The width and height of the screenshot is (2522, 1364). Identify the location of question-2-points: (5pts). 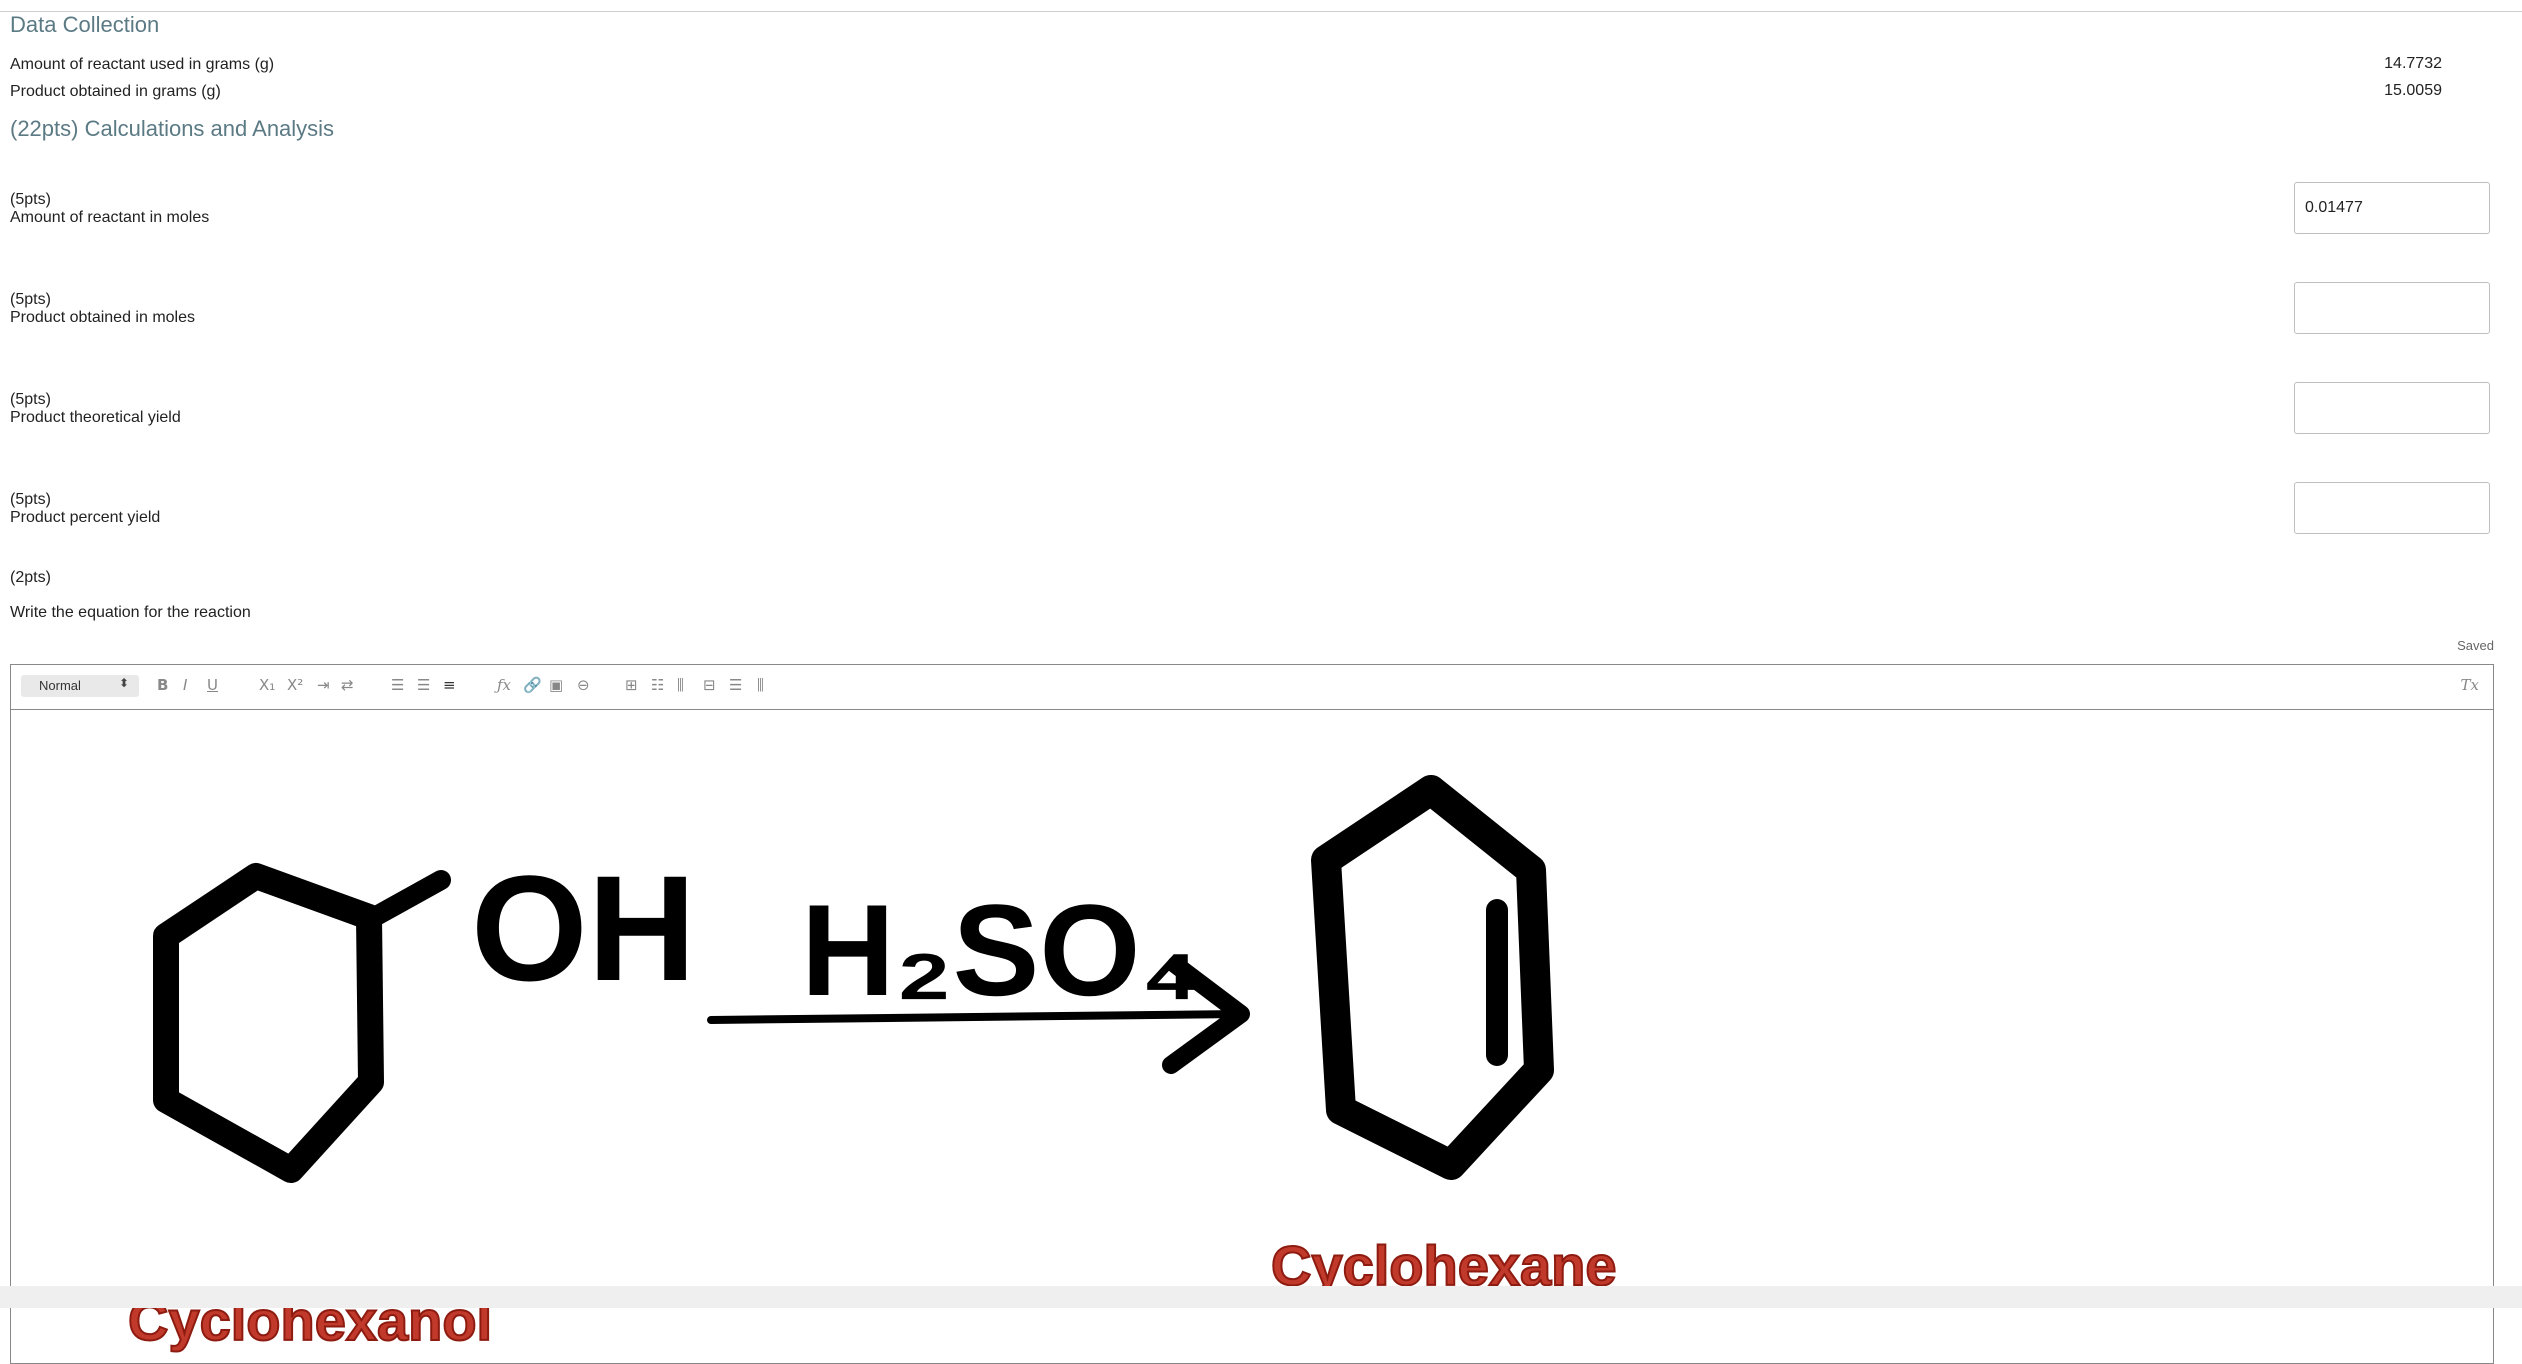
(30, 299).